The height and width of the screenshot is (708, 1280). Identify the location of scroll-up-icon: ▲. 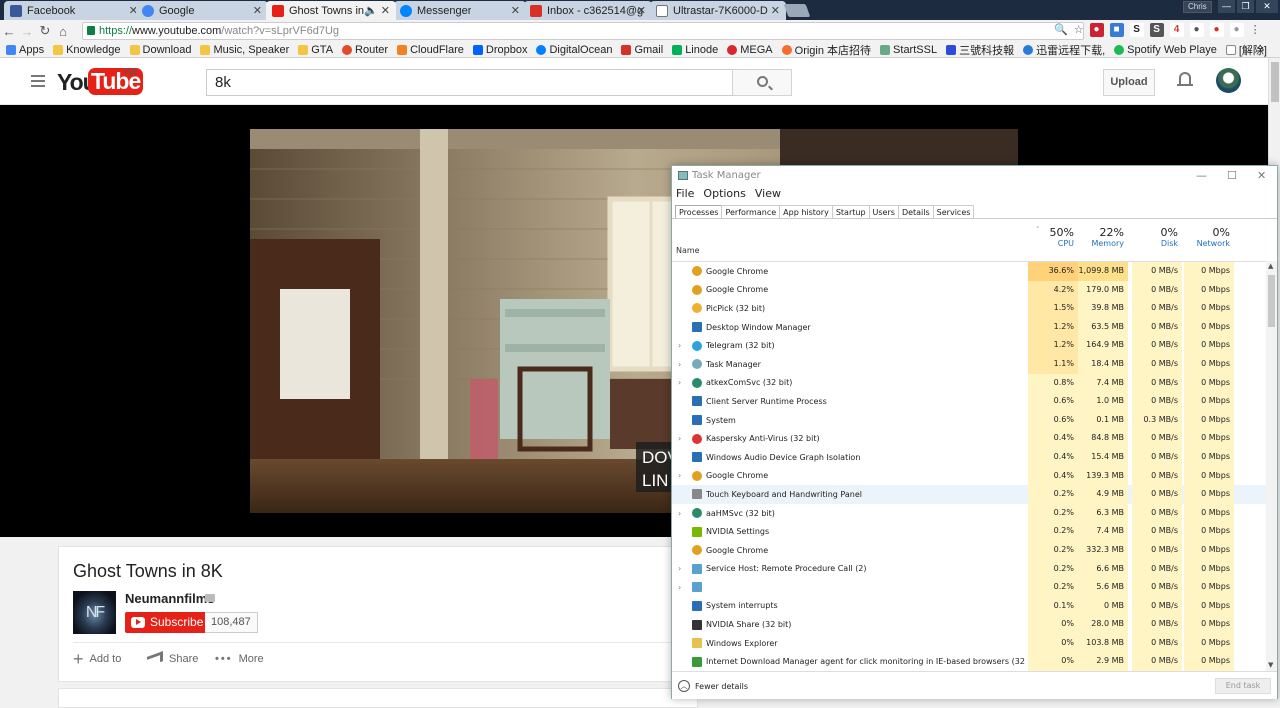
(1270, 266).